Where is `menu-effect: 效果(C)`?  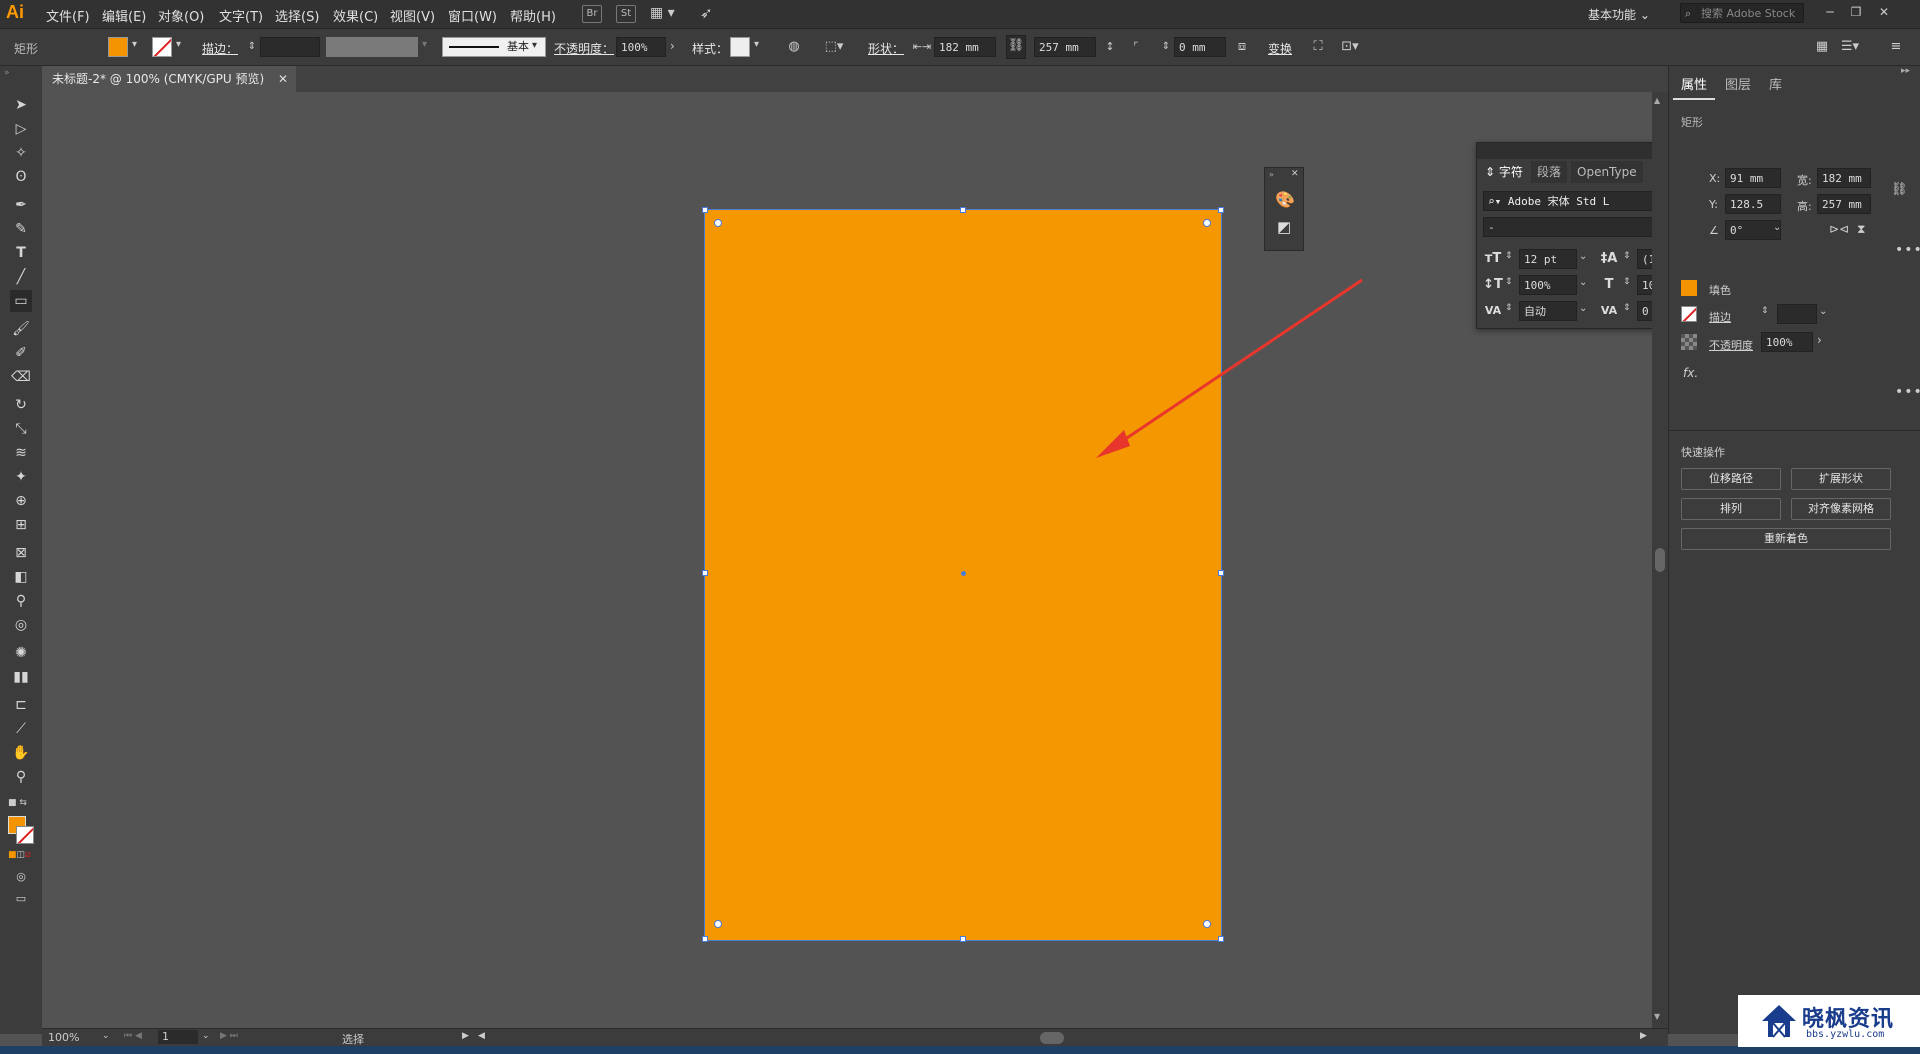
menu-effect: 效果(C) is located at coordinates (355, 15).